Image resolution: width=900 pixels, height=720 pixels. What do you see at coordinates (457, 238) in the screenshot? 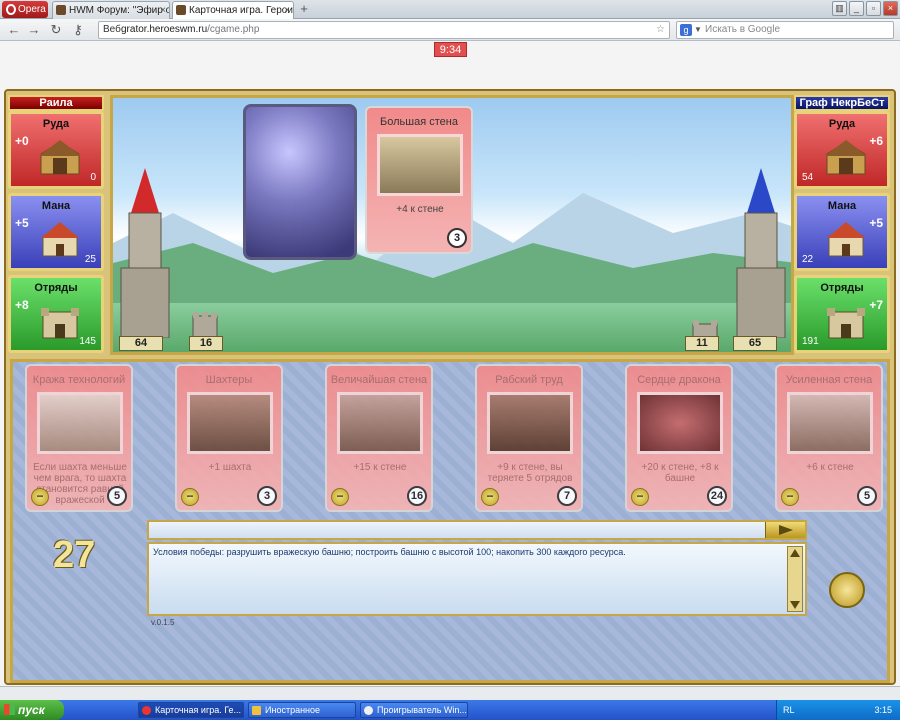
I see `card-cost: 3` at bounding box center [457, 238].